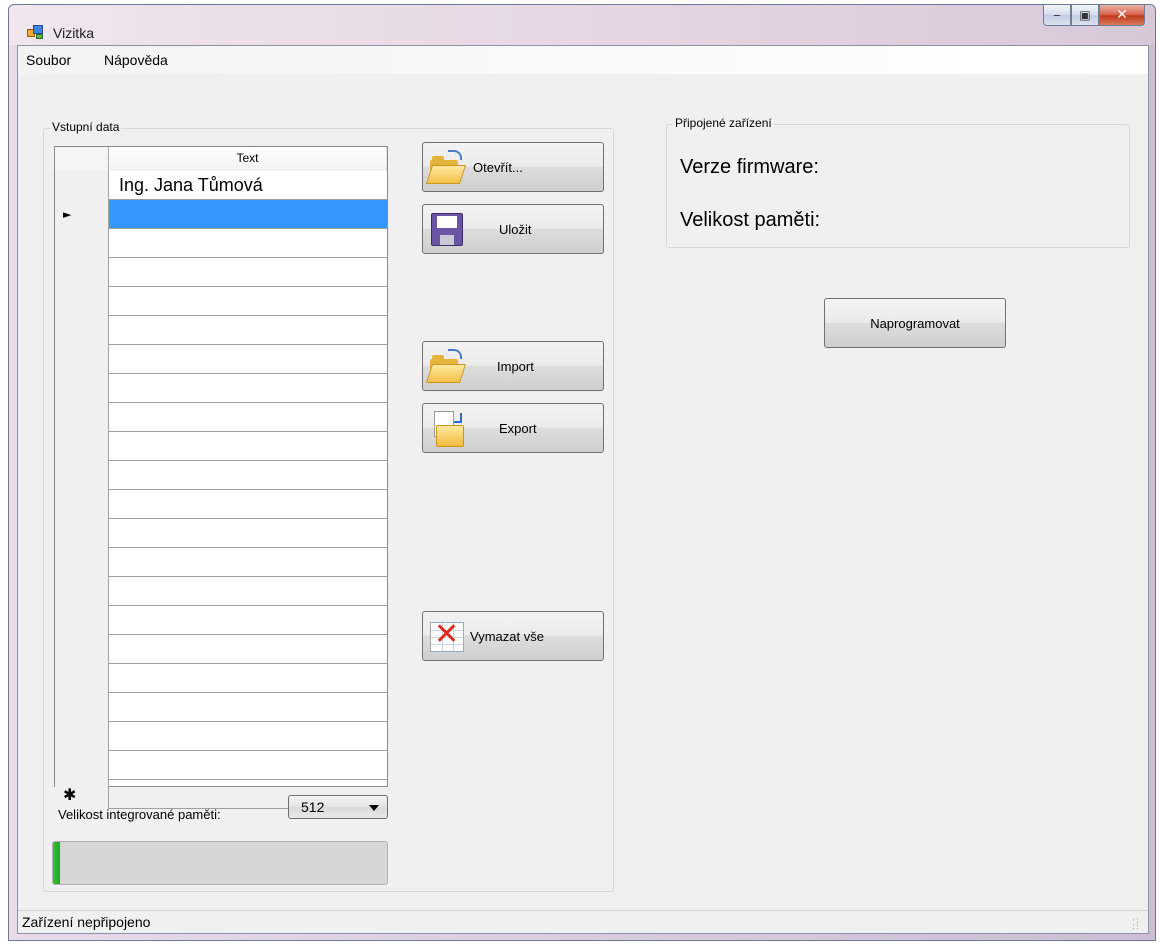 The width and height of the screenshot is (1160, 943). I want to click on status-text: Zařízení nepřipojeno, so click(86, 922).